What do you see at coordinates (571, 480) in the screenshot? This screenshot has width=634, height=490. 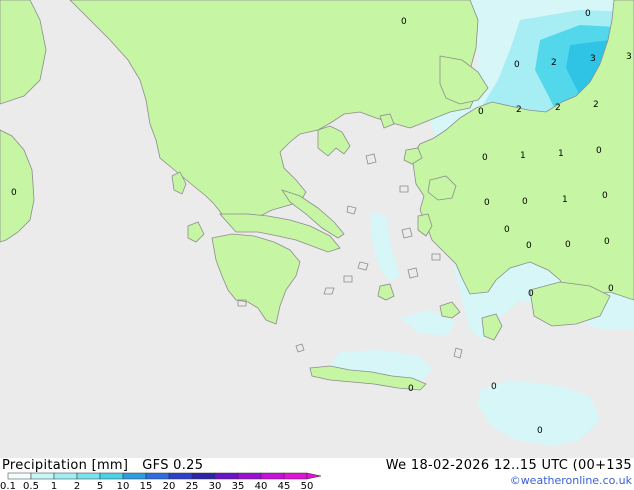 I see `copyright-credit: ©weatheronline.co.uk` at bounding box center [571, 480].